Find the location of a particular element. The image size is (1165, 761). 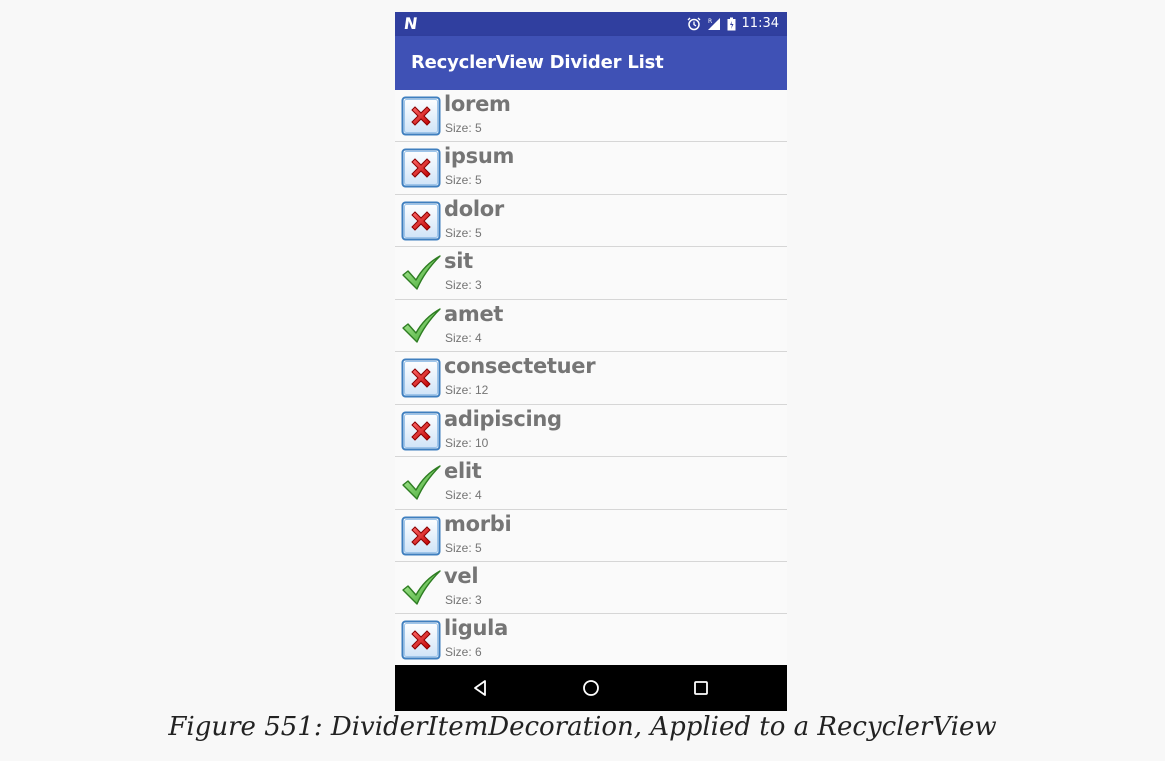

item-word: sit is located at coordinates (458, 261).